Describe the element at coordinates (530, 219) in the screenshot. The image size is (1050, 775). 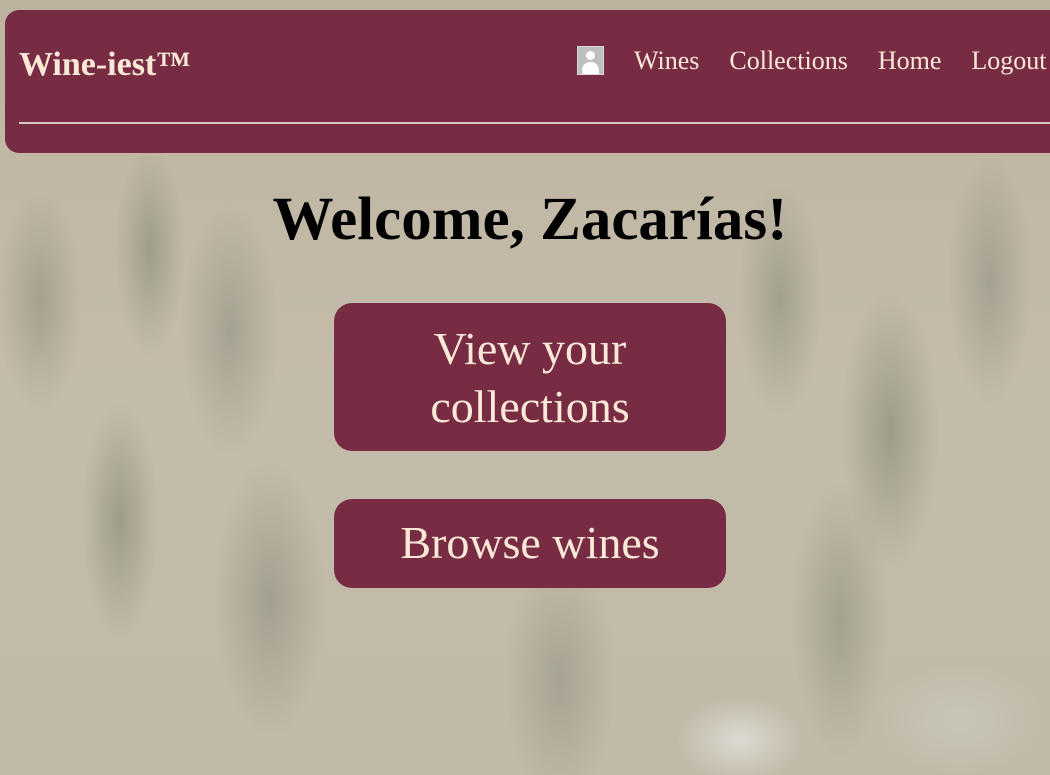
I see `welcome-heading: Welcome, Zacarías!` at that location.